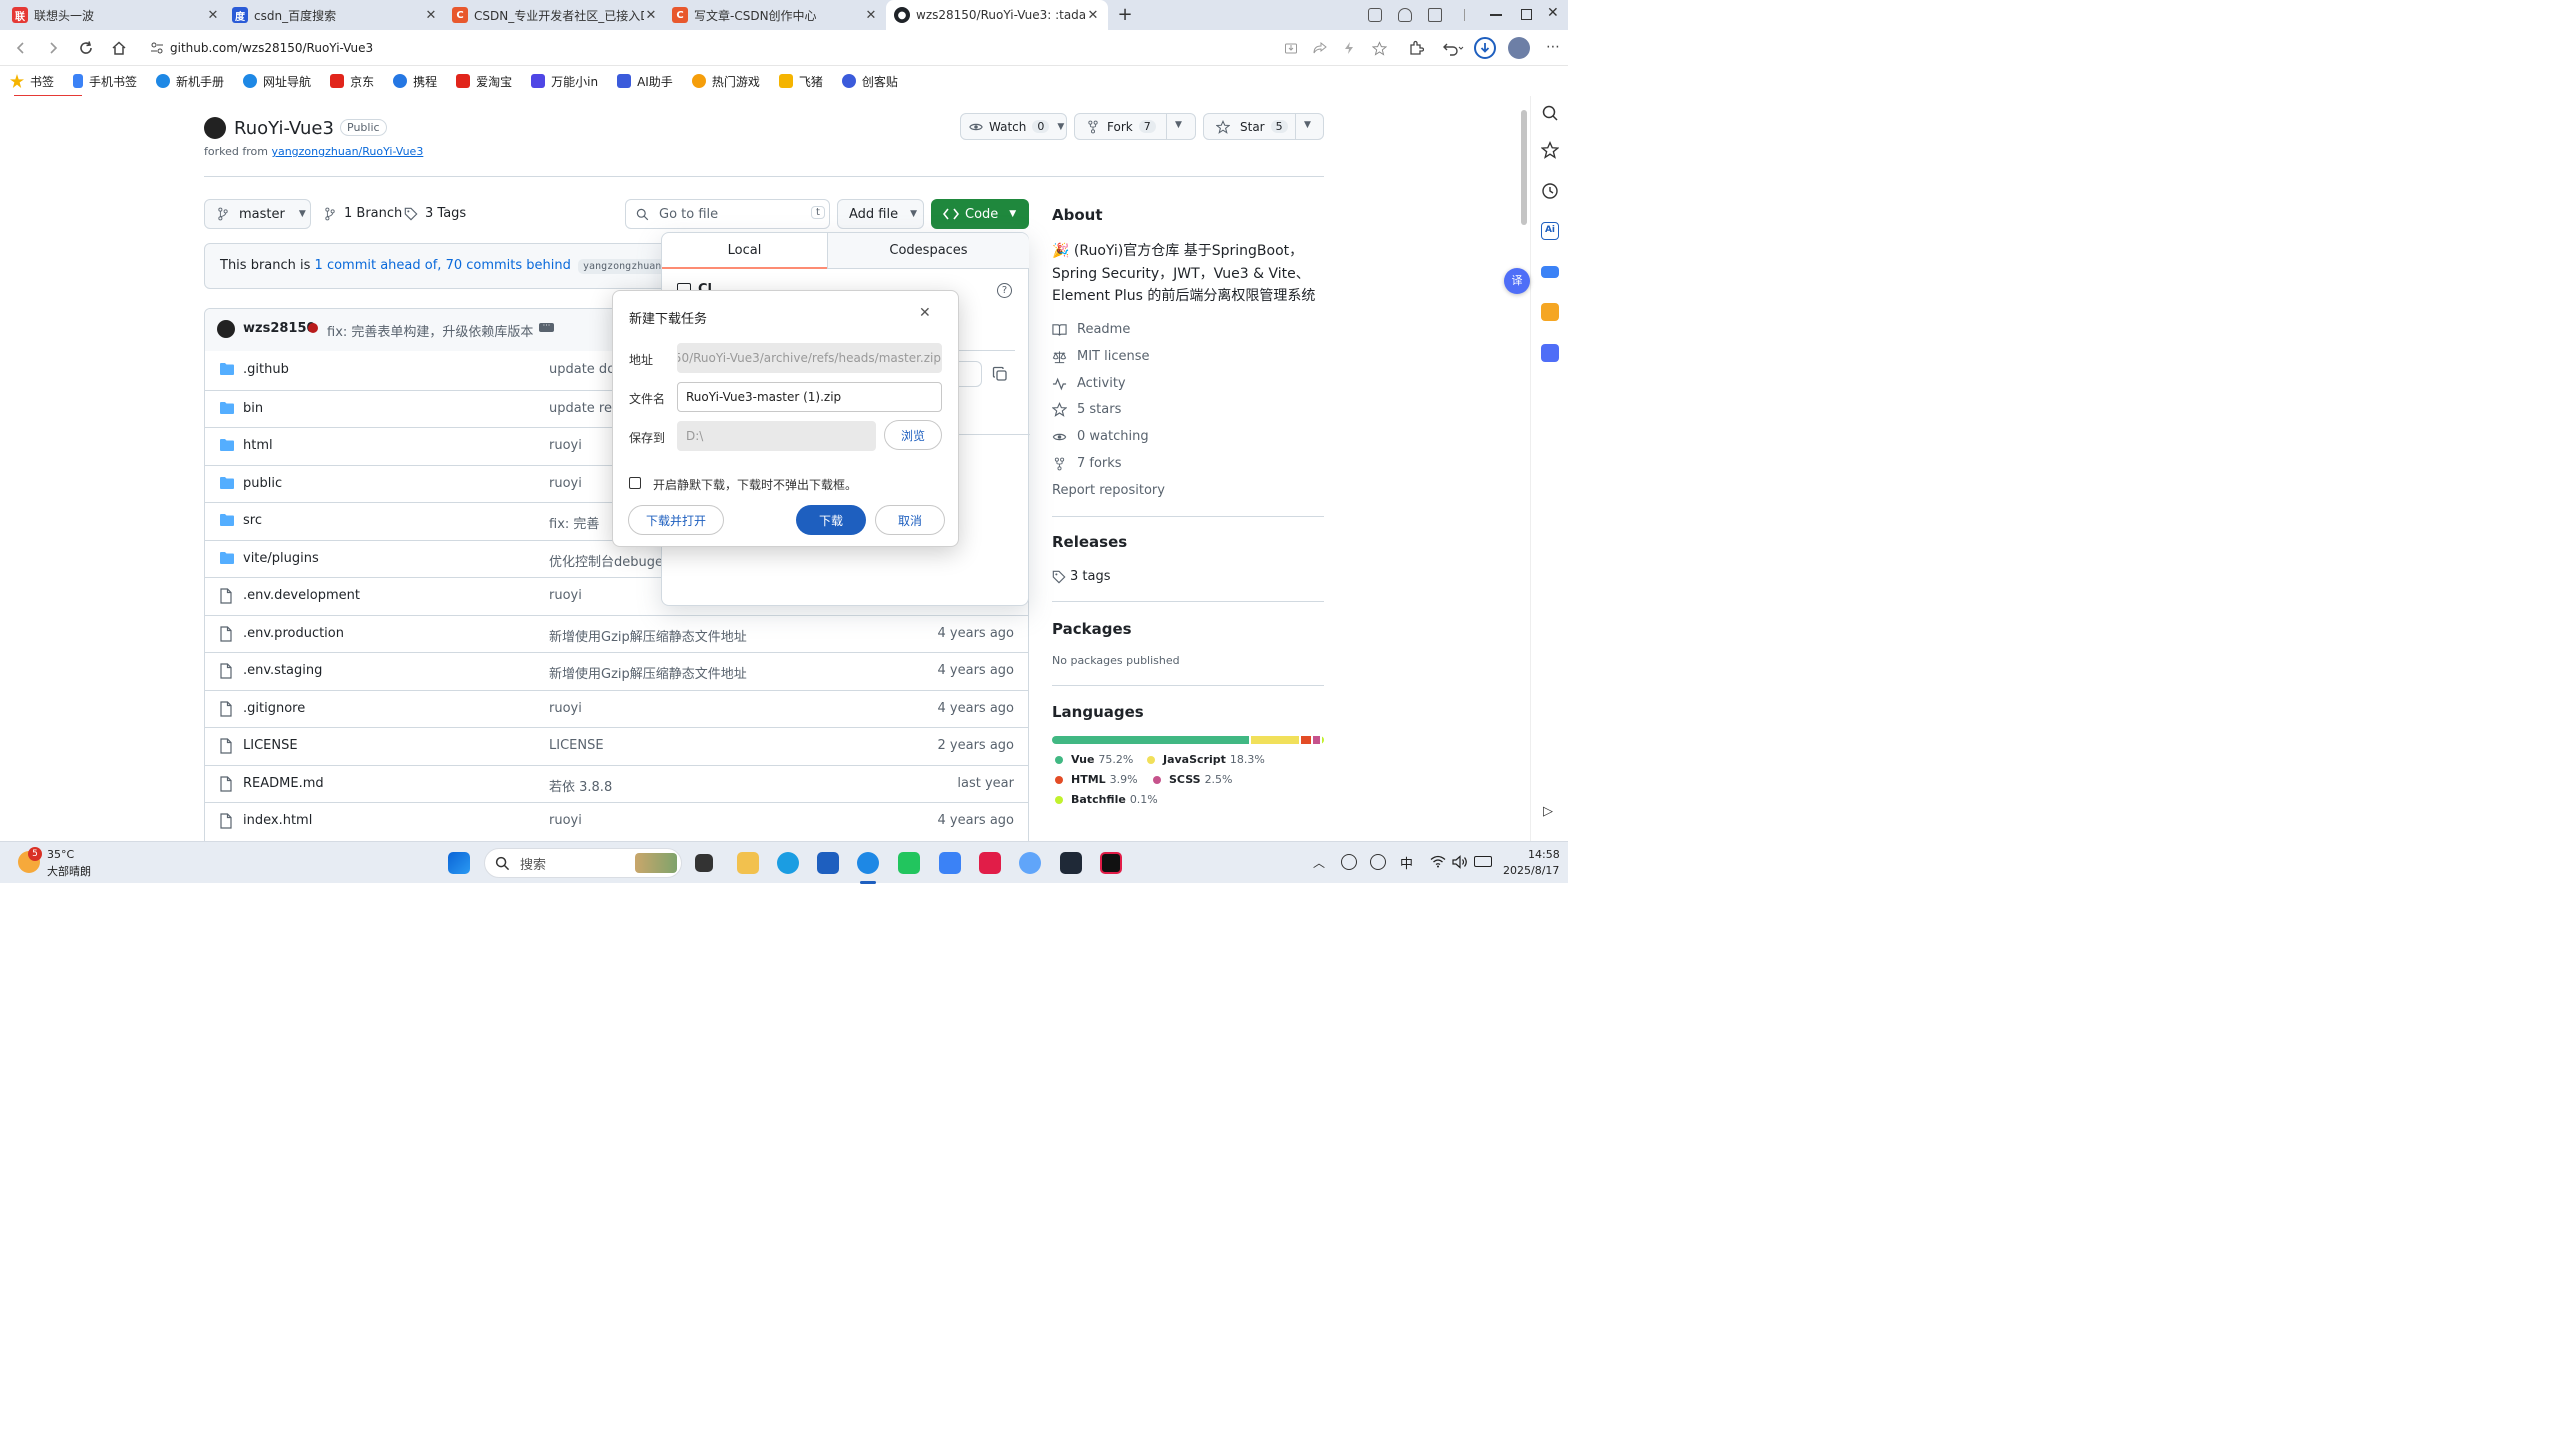  I want to click on bookmark-item: 网址导航, so click(277, 81).